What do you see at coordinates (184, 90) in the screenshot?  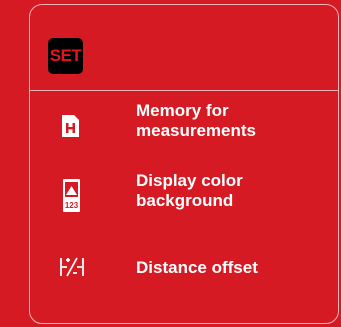 I see `divider` at bounding box center [184, 90].